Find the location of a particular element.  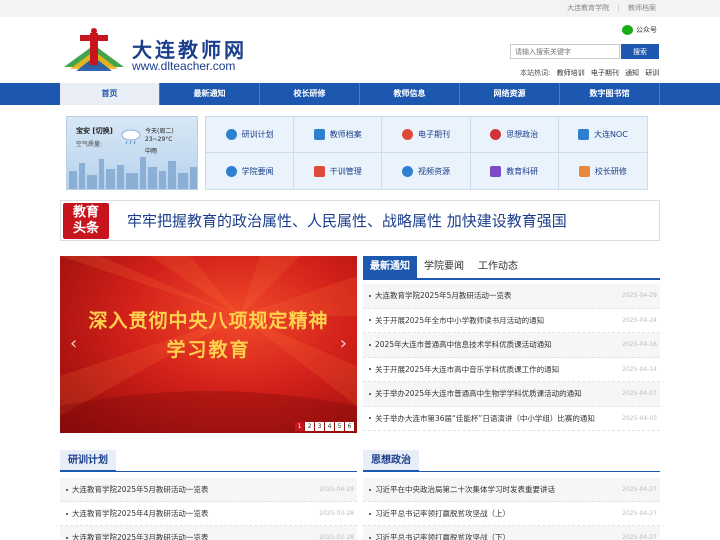

item-title: 大连教育学院2025年3月教研活动一览表 is located at coordinates (192, 536).